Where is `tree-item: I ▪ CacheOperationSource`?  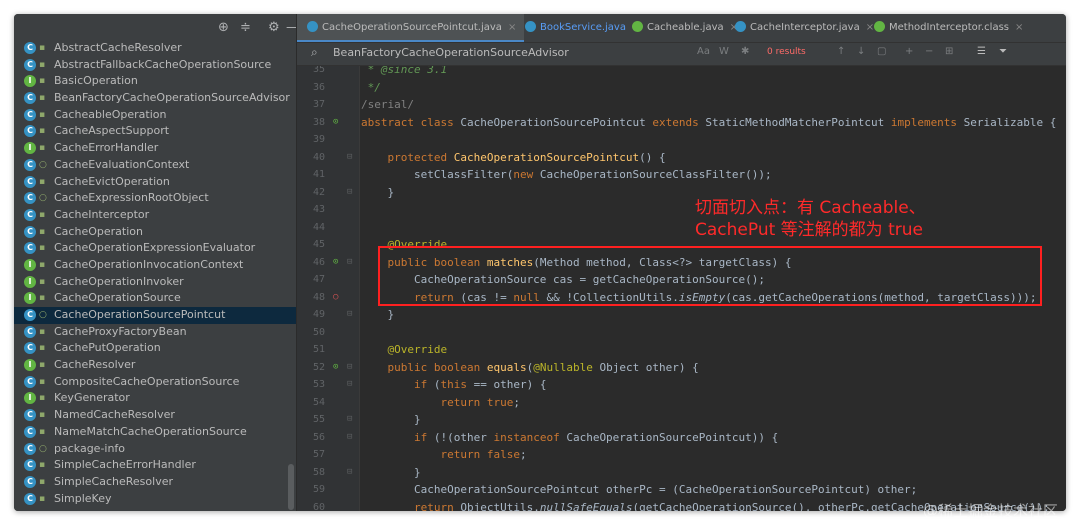
tree-item: I ▪ CacheOperationSource is located at coordinates (155, 298).